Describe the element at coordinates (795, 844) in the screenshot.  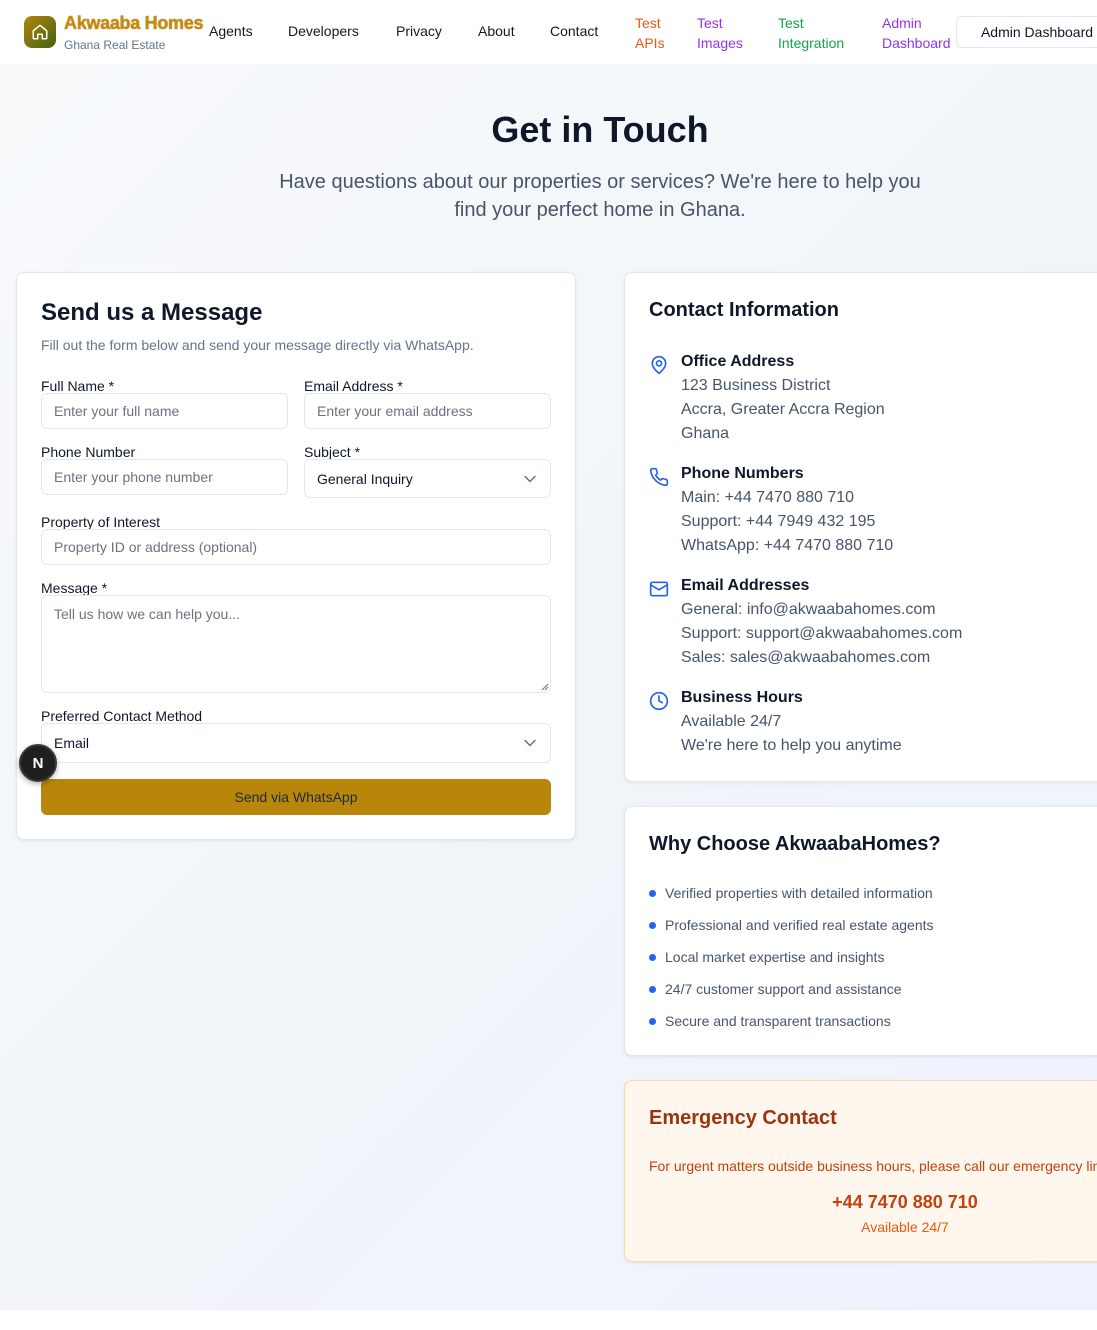
I see `why-choose-title: Why Choose AkwaabaHomes?` at that location.